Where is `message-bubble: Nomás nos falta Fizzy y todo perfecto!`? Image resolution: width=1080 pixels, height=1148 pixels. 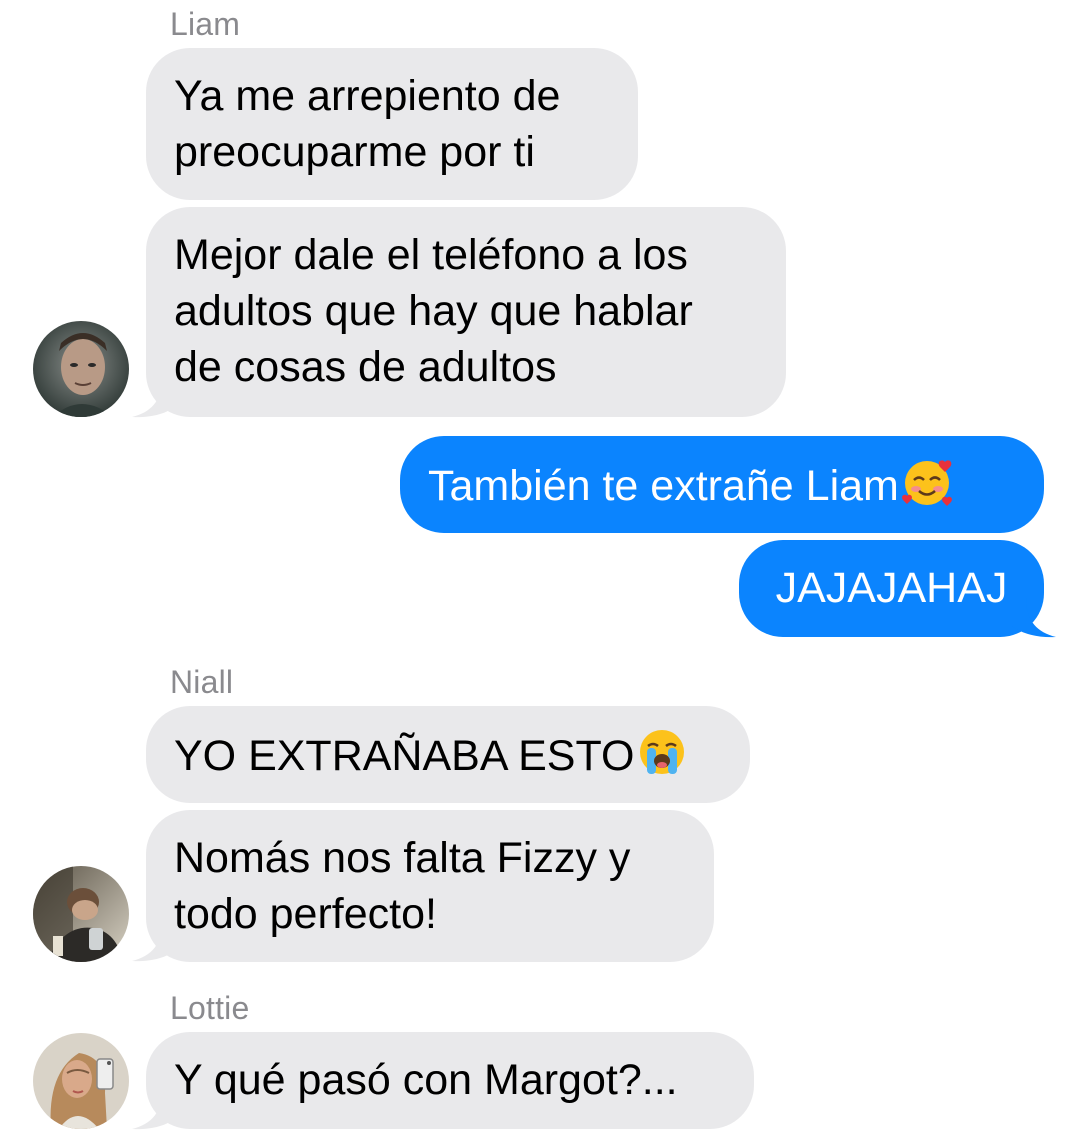
message-bubble: Nomás nos falta Fizzy y todo perfecto! is located at coordinates (430, 886).